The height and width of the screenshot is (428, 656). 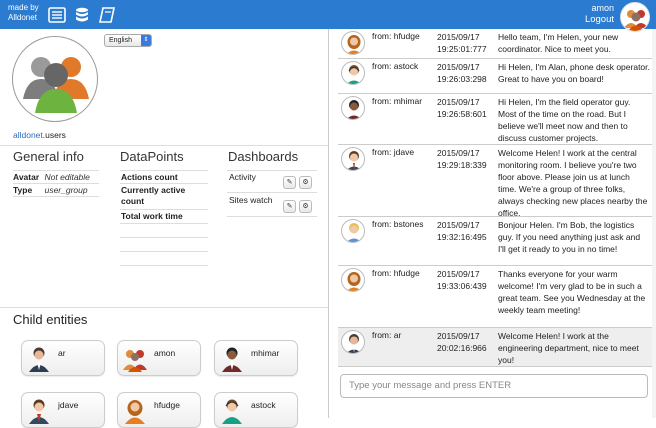 What do you see at coordinates (462, 280) in the screenshot?
I see `message-timestamp: 2015/09/17 19:33:06:439` at bounding box center [462, 280].